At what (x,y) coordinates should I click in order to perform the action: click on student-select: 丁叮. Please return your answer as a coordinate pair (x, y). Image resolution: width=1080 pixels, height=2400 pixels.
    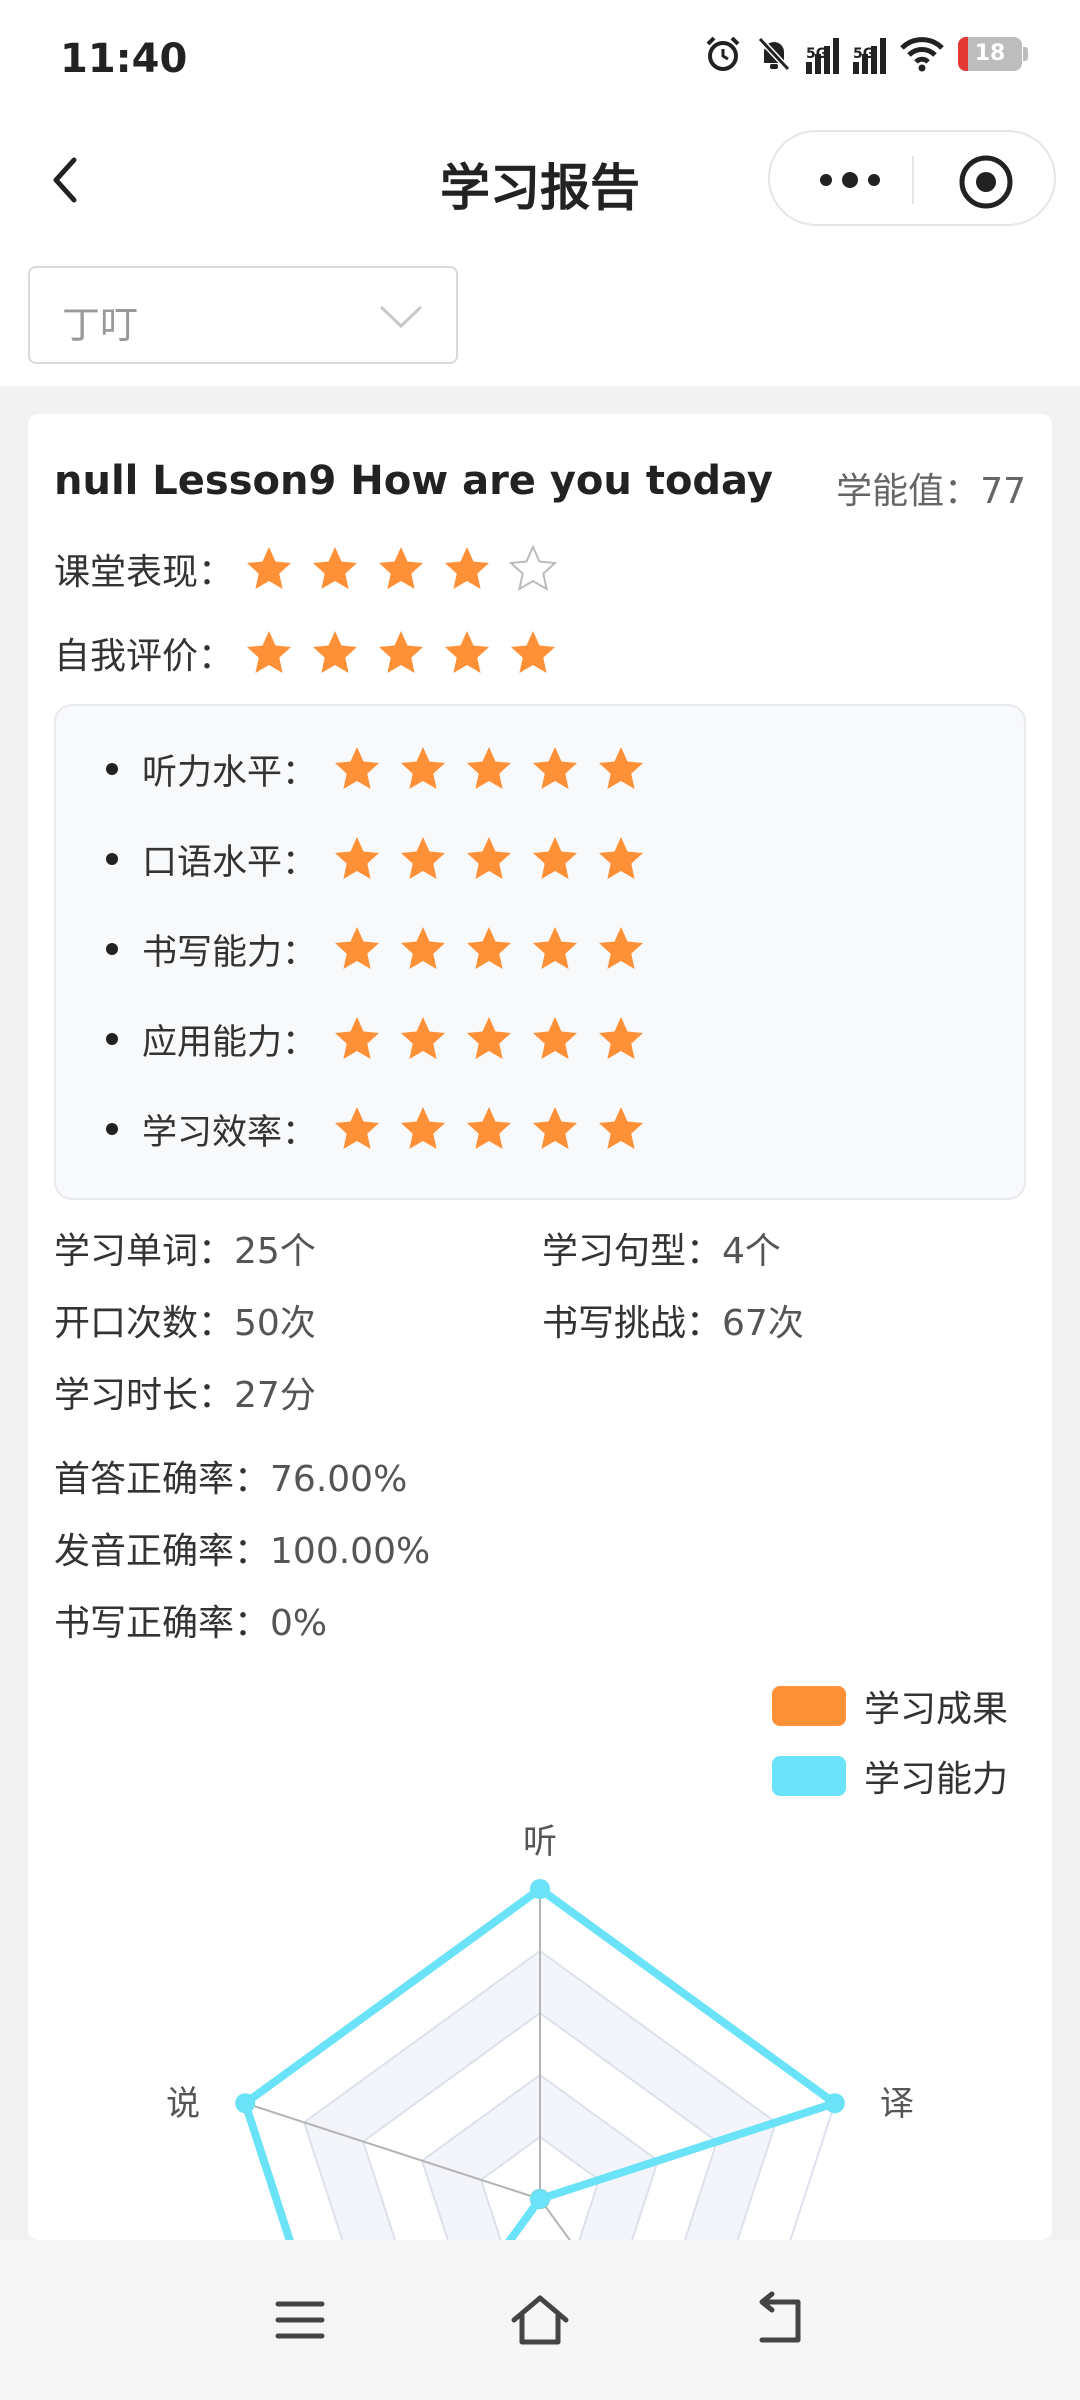
    Looking at the image, I should click on (243, 315).